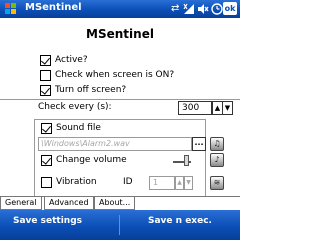 The width and height of the screenshot is (320, 240). What do you see at coordinates (45, 60) in the screenshot?
I see `active-checkbox` at bounding box center [45, 60].